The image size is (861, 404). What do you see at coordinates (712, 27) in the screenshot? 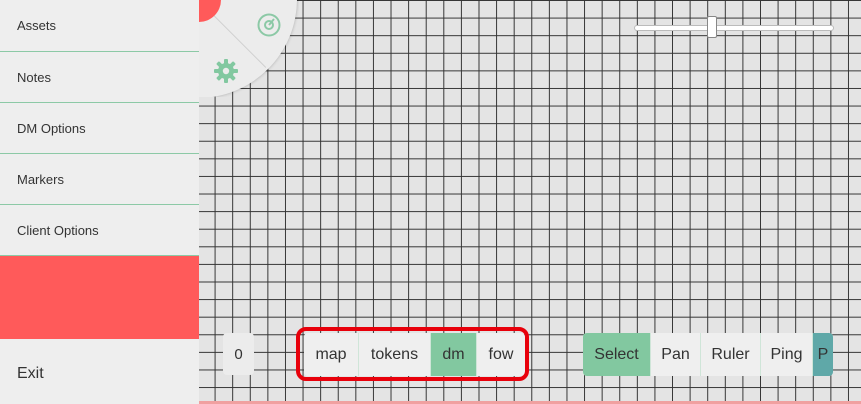
I see `zoom-slider-handle` at bounding box center [712, 27].